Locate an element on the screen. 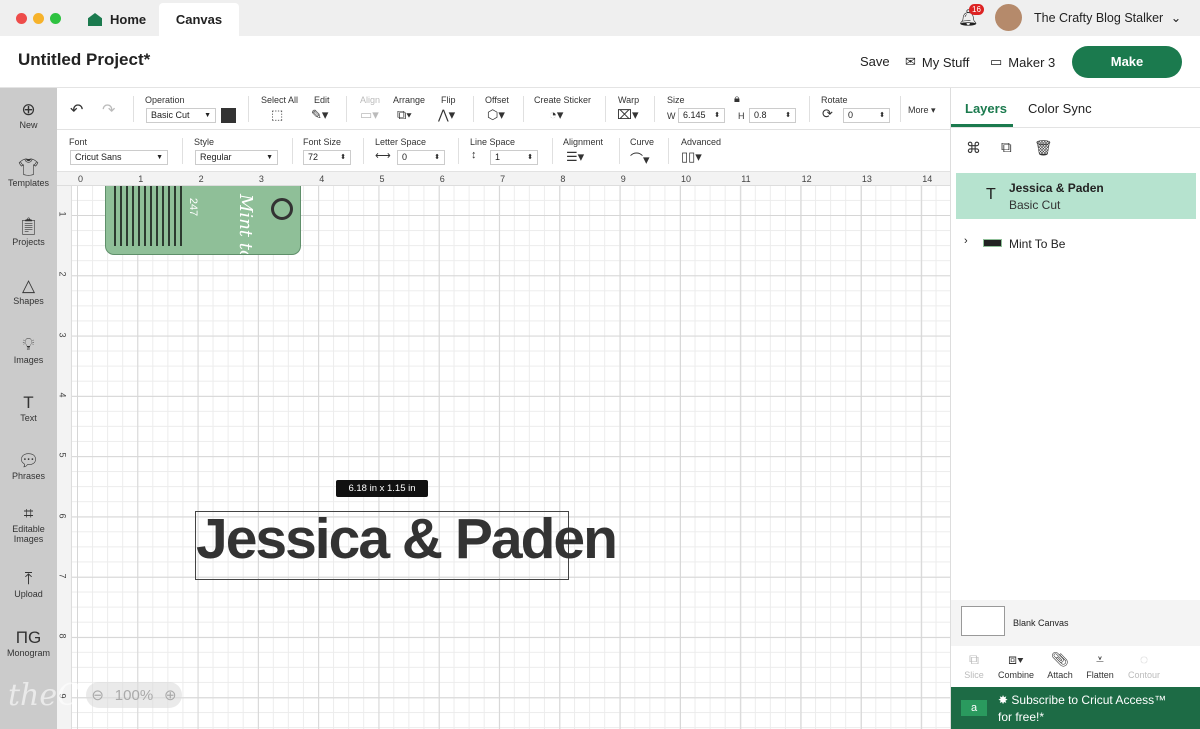 This screenshot has height=729, width=1200. select-all-label: Select All is located at coordinates (280, 100).